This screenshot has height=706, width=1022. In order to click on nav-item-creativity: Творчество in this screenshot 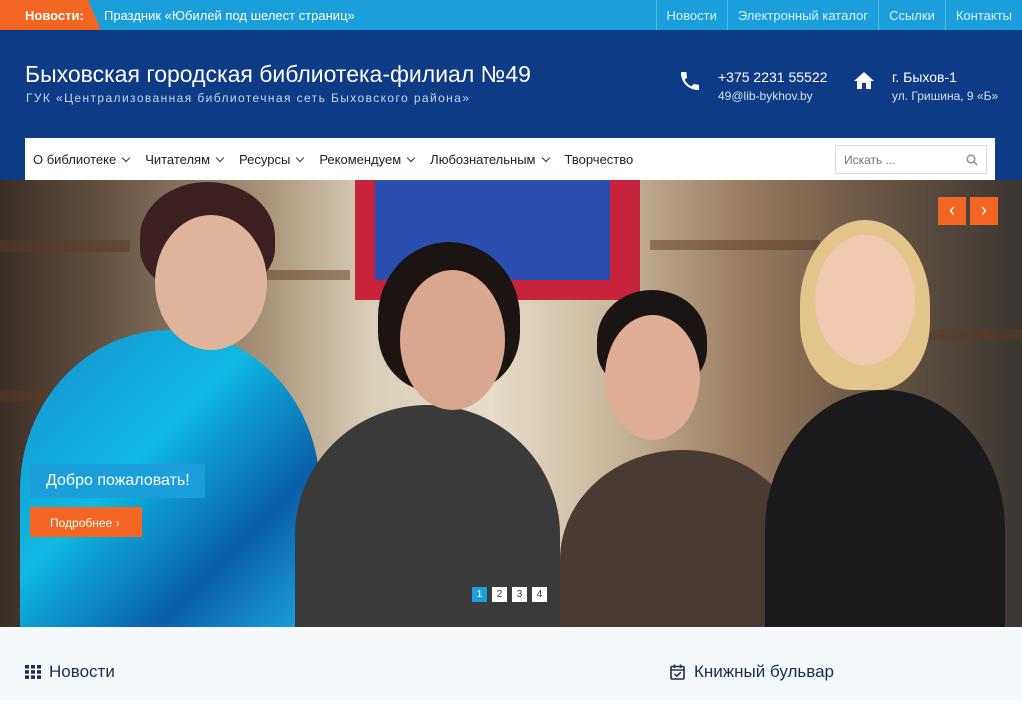, I will do `click(599, 159)`.